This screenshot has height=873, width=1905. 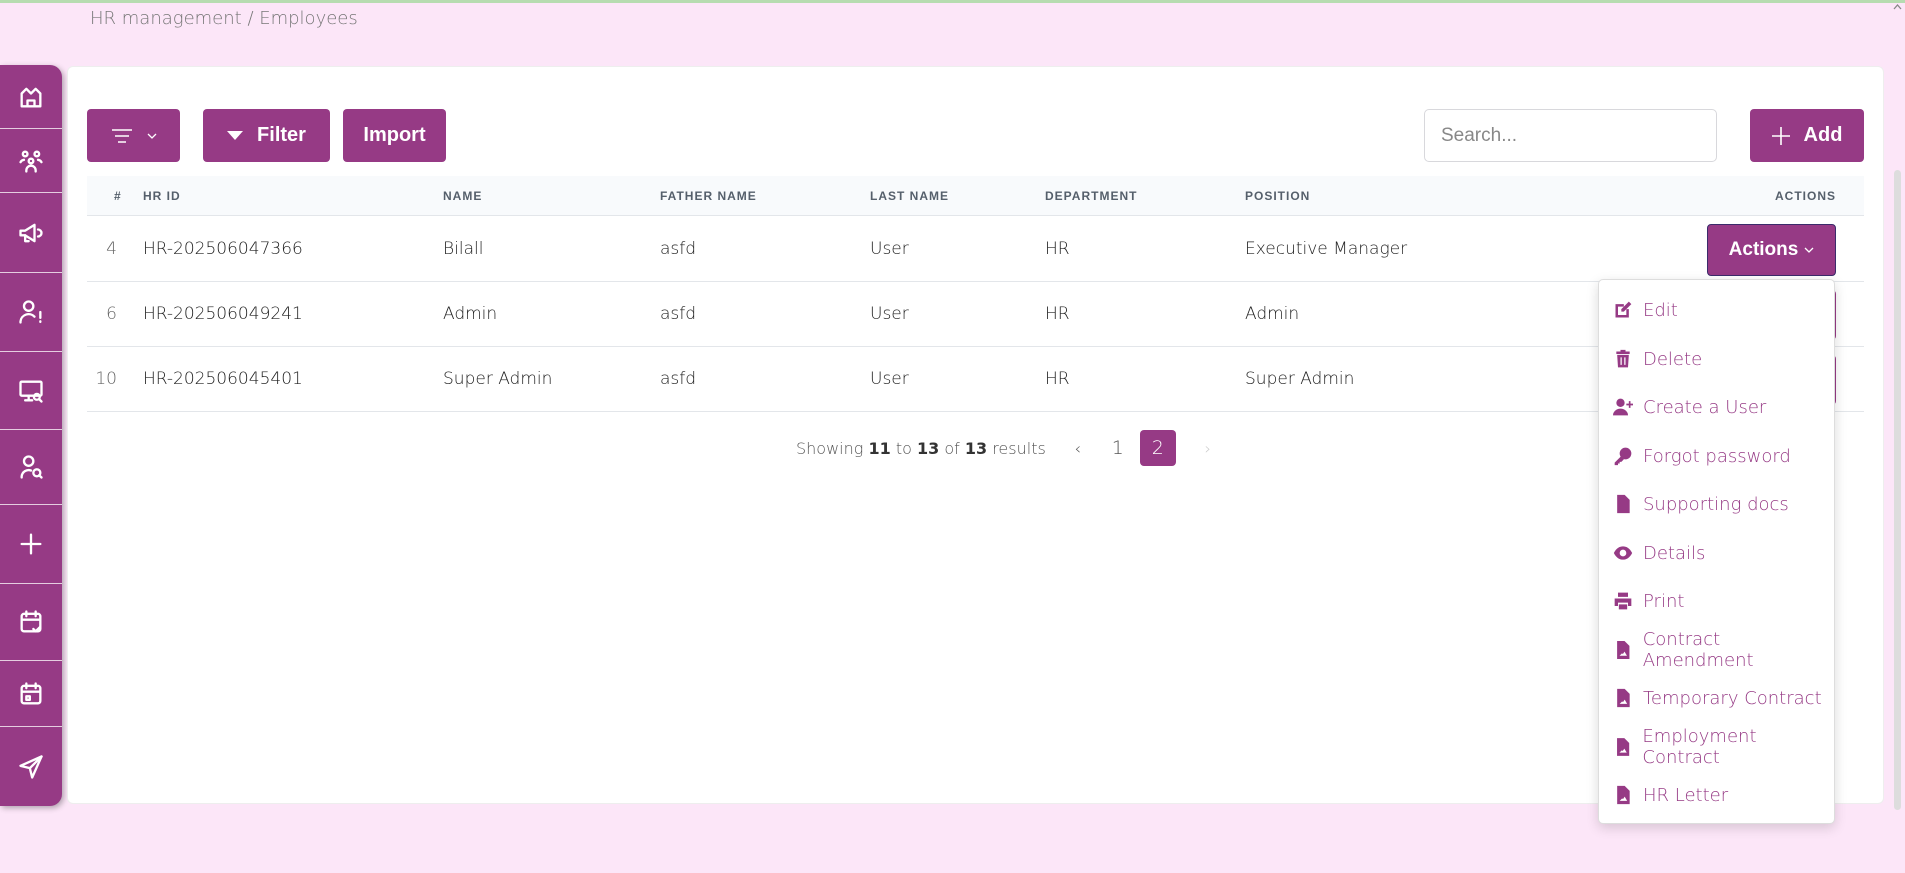 I want to click on header-hr-id: HR ID, so click(x=162, y=196).